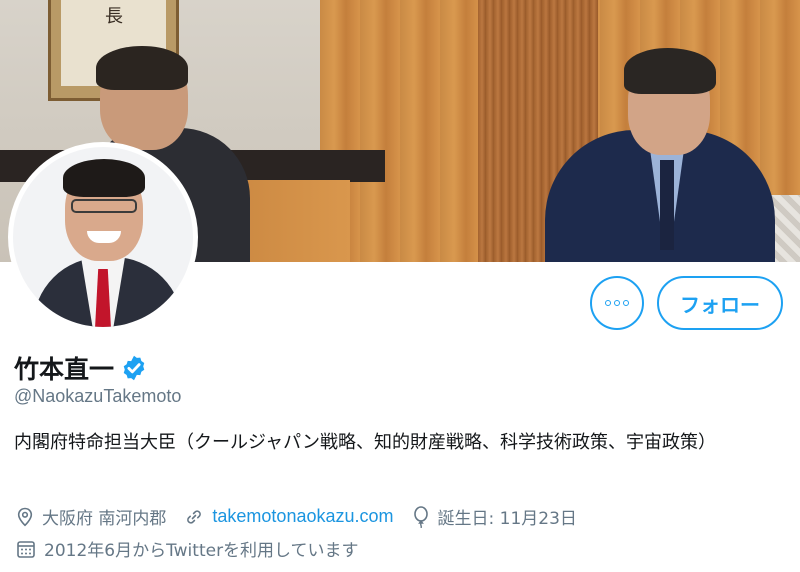 Image resolution: width=800 pixels, height=572 pixels. I want to click on profile-meta-row: 大阪府 南河内郡 takemotonaokazu.com 誕生日: 11月23日, so click(305, 516).